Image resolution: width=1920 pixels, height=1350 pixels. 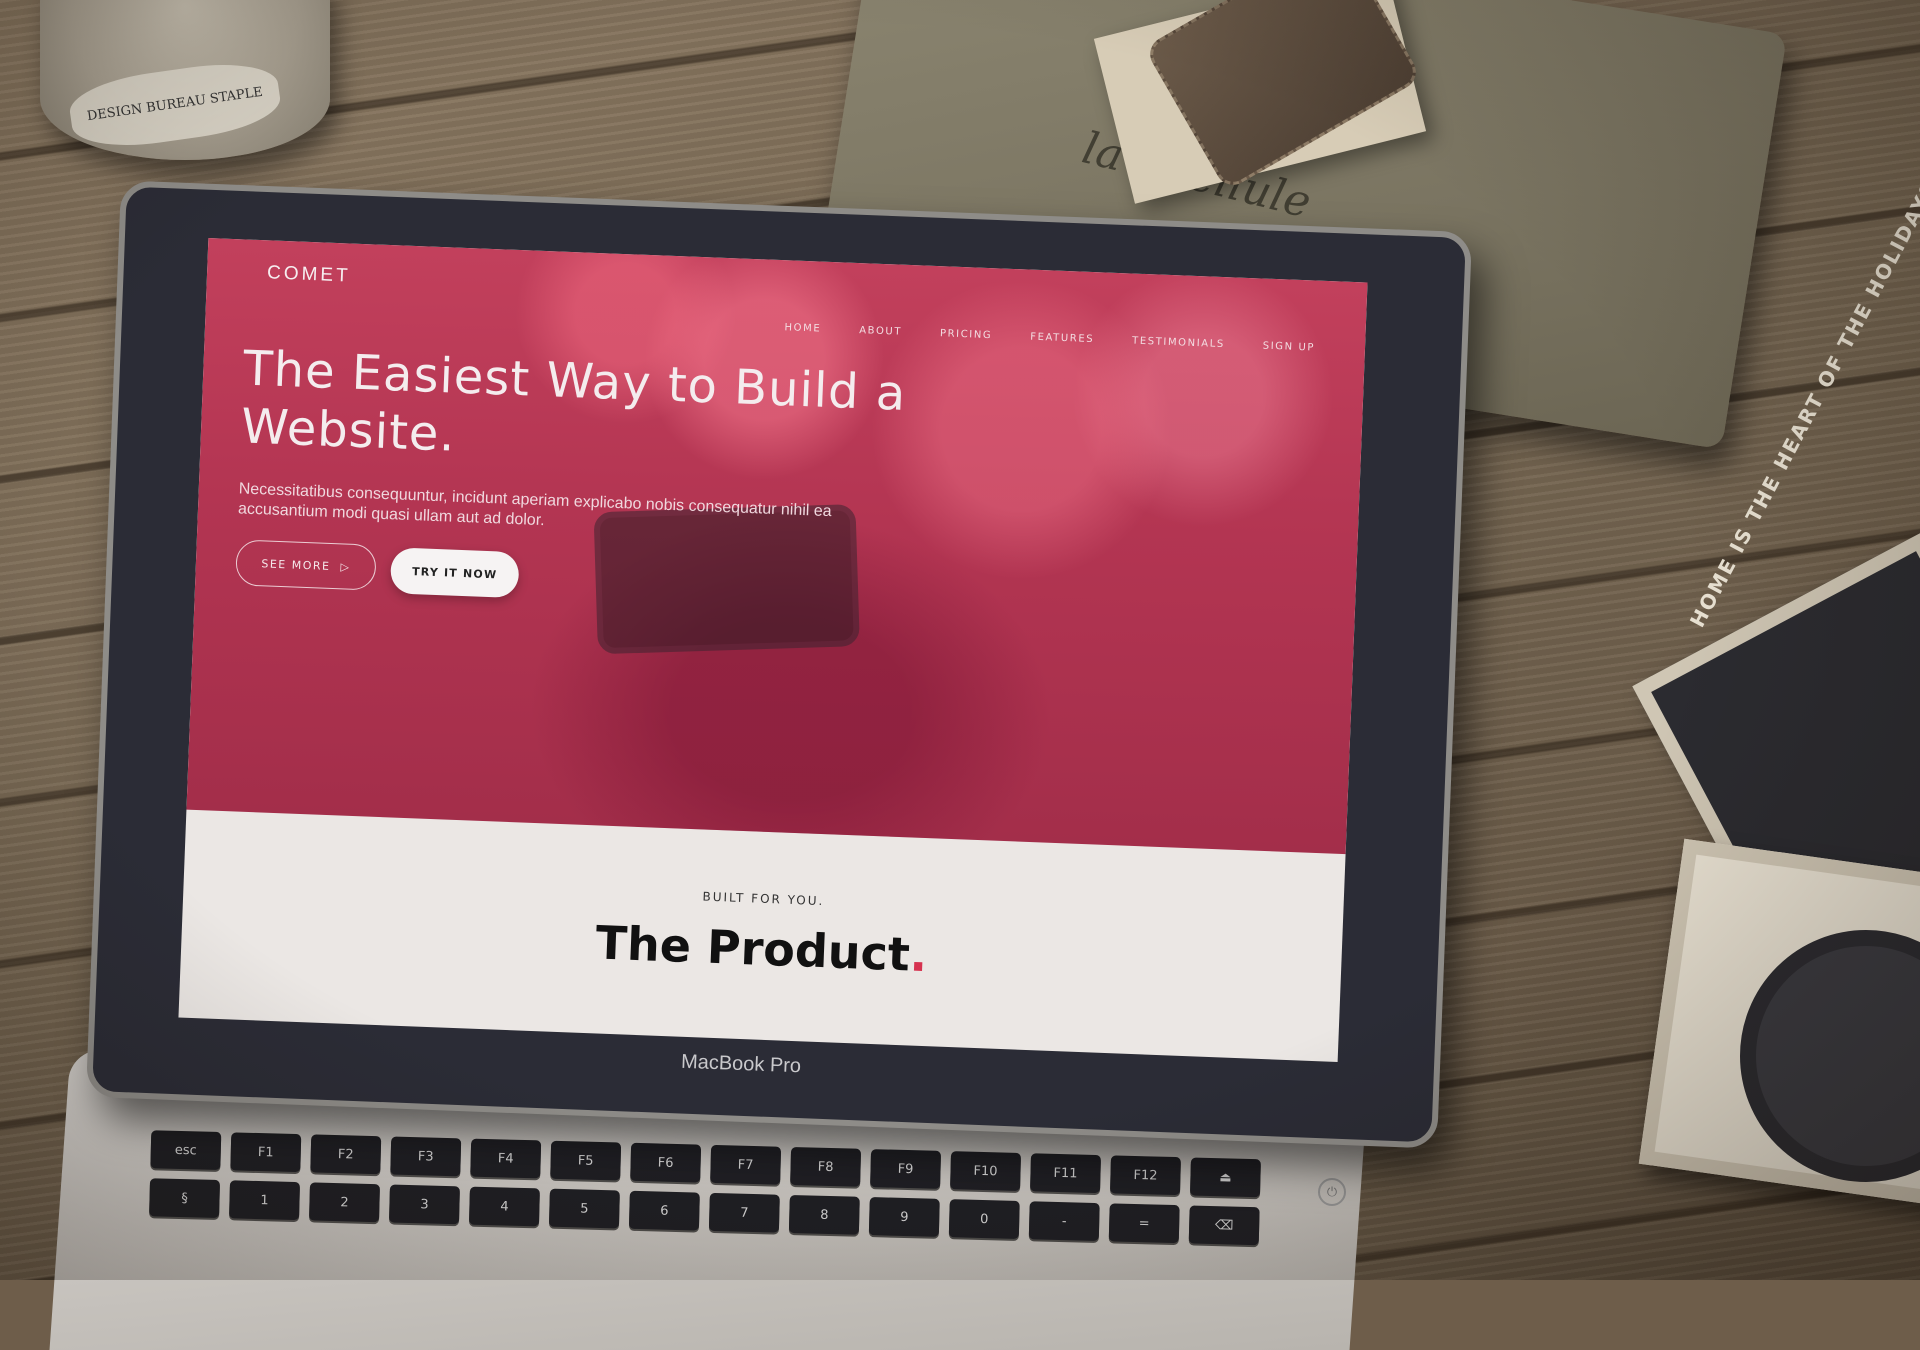 I want to click on nav-item-pricing: PRICING, so click(x=966, y=334).